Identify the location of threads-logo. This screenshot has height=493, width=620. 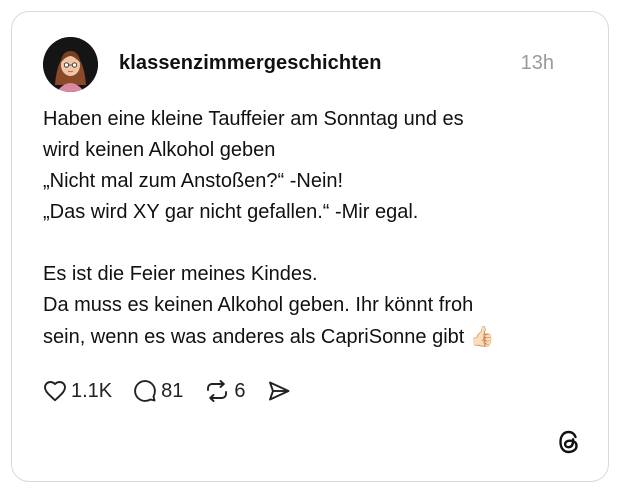
(569, 442).